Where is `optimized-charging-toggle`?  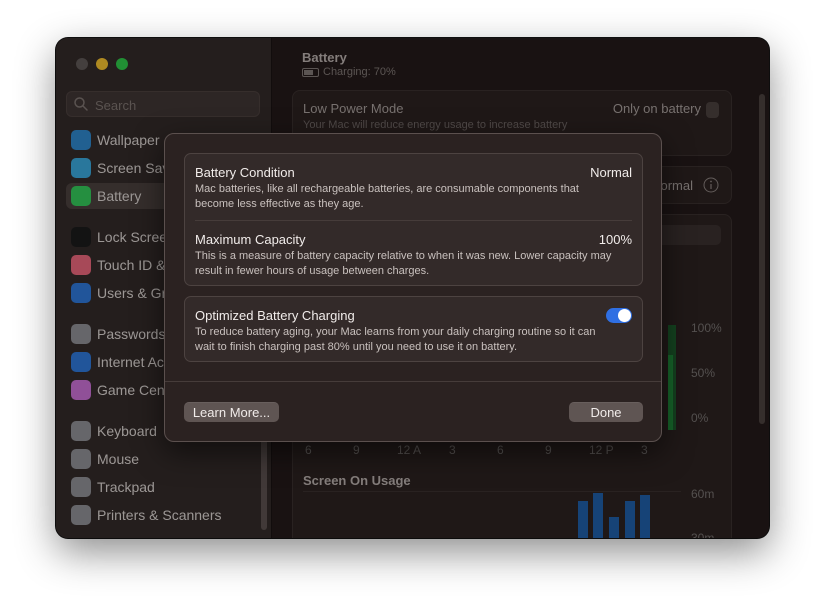
optimized-charging-toggle is located at coordinates (619, 315).